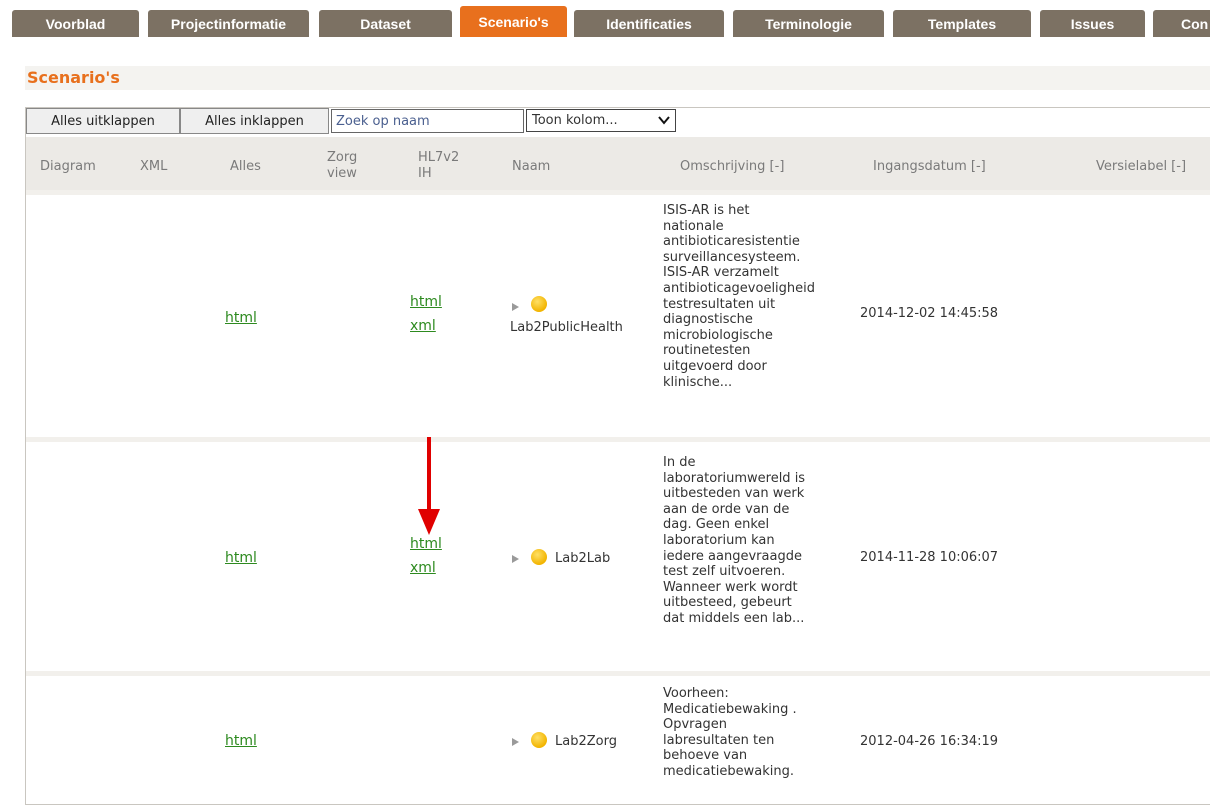 This screenshot has width=1210, height=809. Describe the element at coordinates (708, 320) in the screenshot. I see `description-line: diagnostische` at that location.